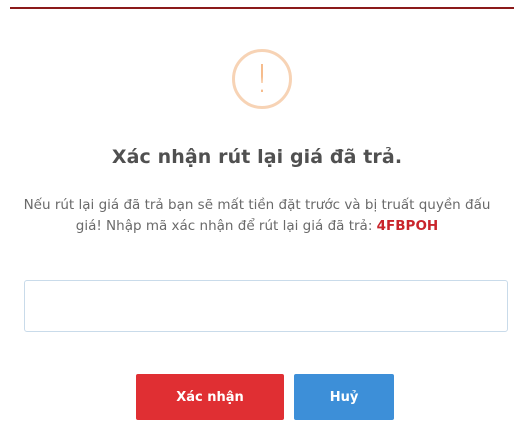  I want to click on confirmation-code-input, so click(266, 306).